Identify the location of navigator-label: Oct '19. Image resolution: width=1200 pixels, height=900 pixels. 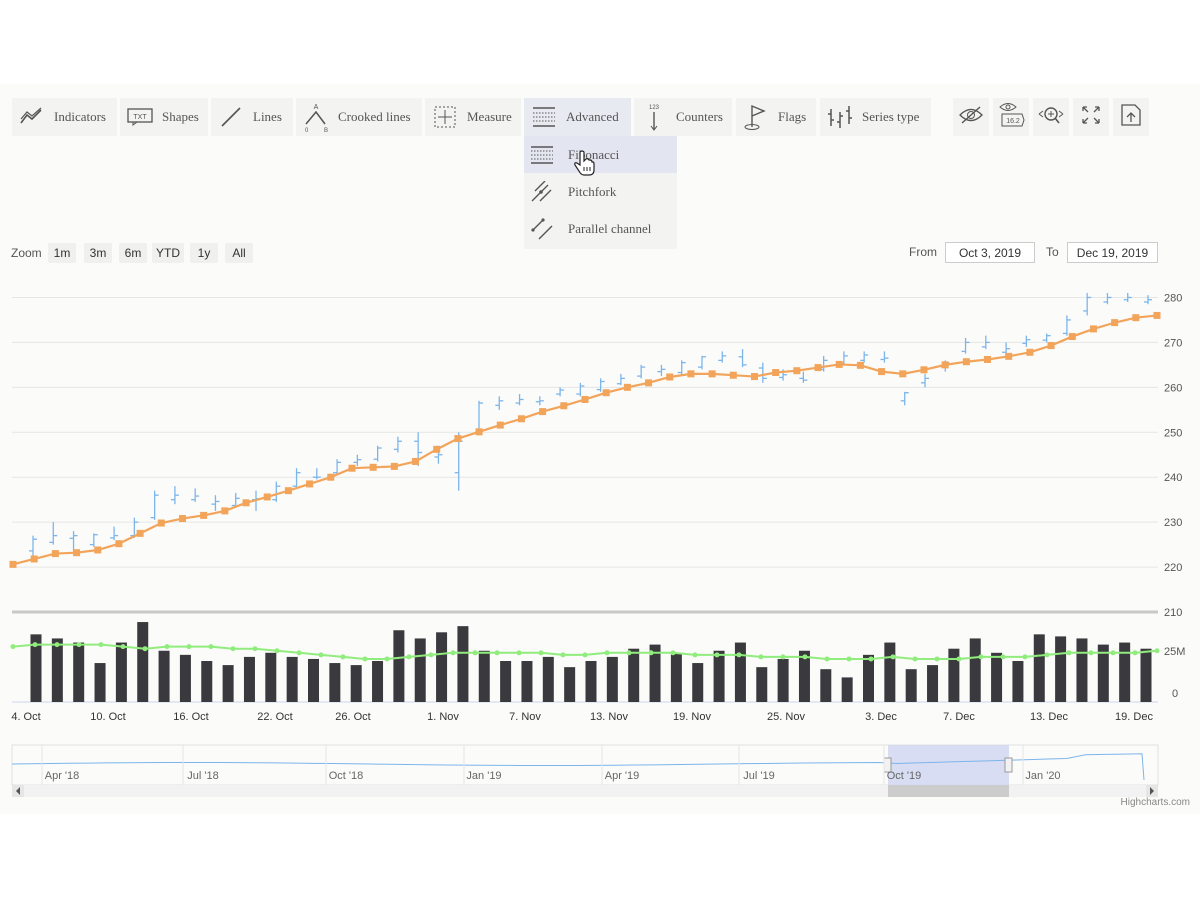
(904, 776).